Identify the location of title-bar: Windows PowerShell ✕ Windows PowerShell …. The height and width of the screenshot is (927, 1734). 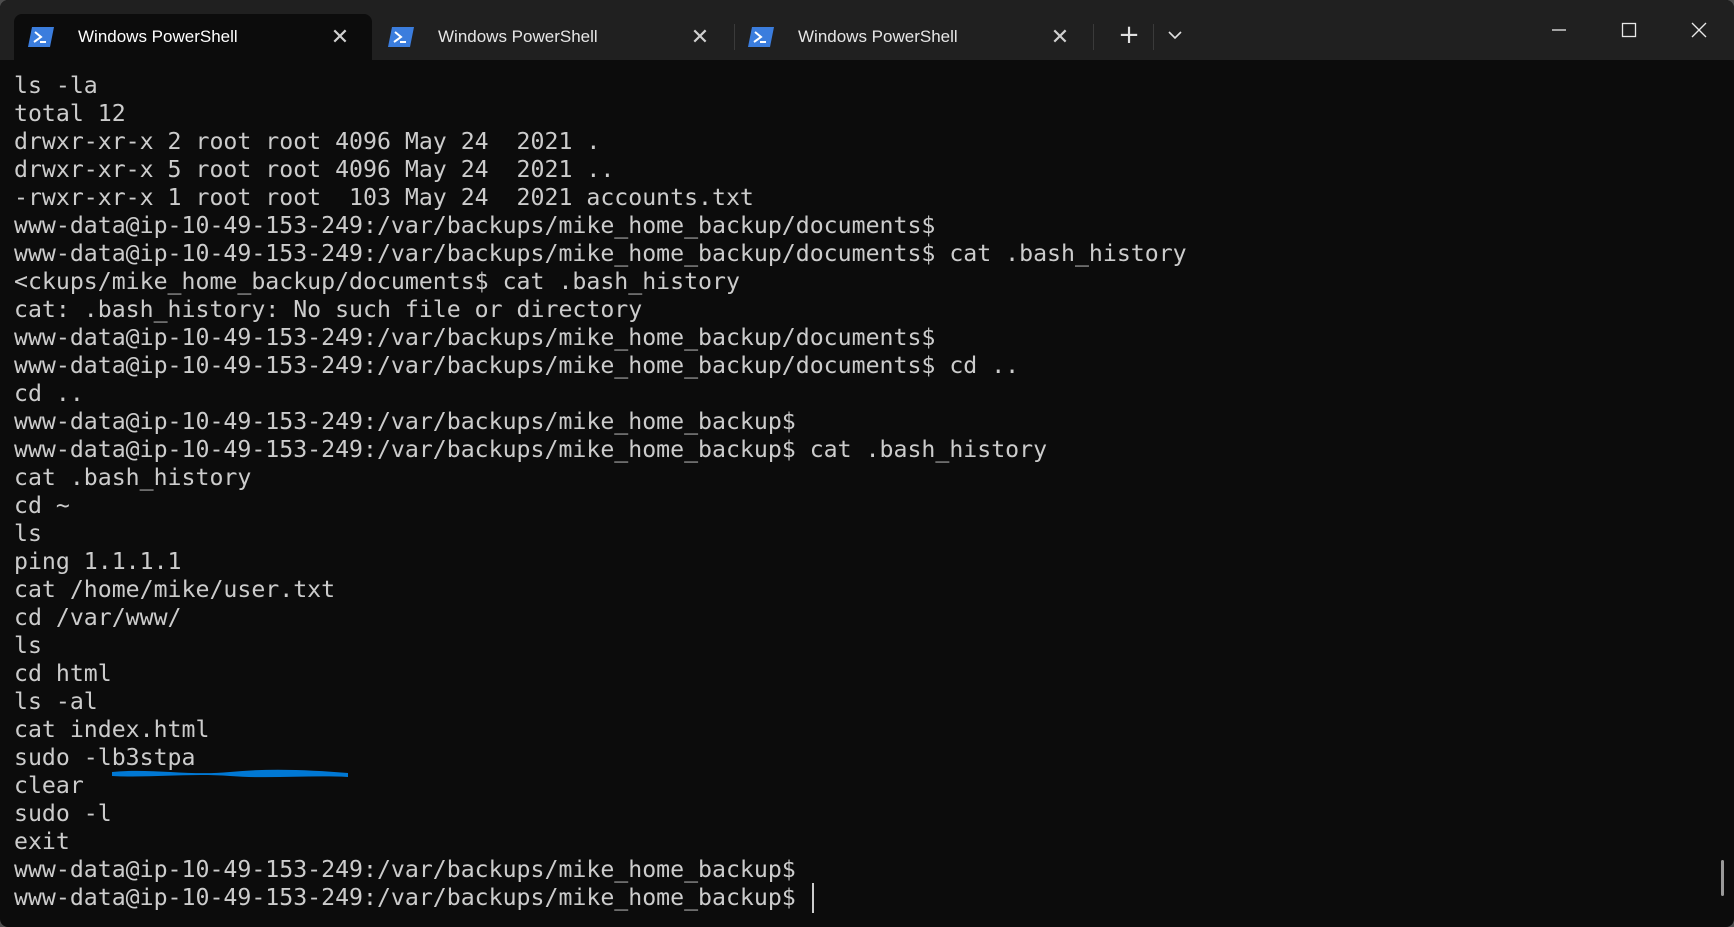
(867, 30).